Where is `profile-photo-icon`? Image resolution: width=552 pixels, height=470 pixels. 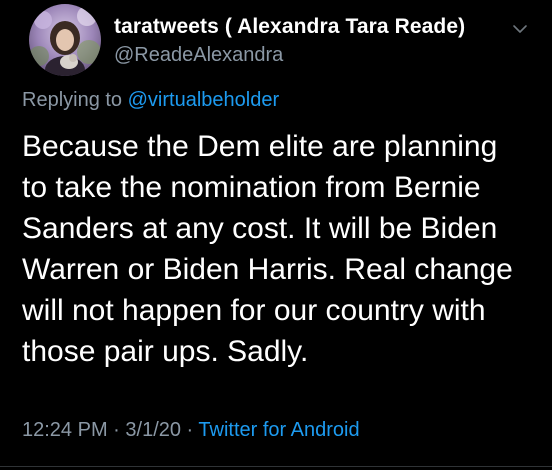 profile-photo-icon is located at coordinates (65, 40).